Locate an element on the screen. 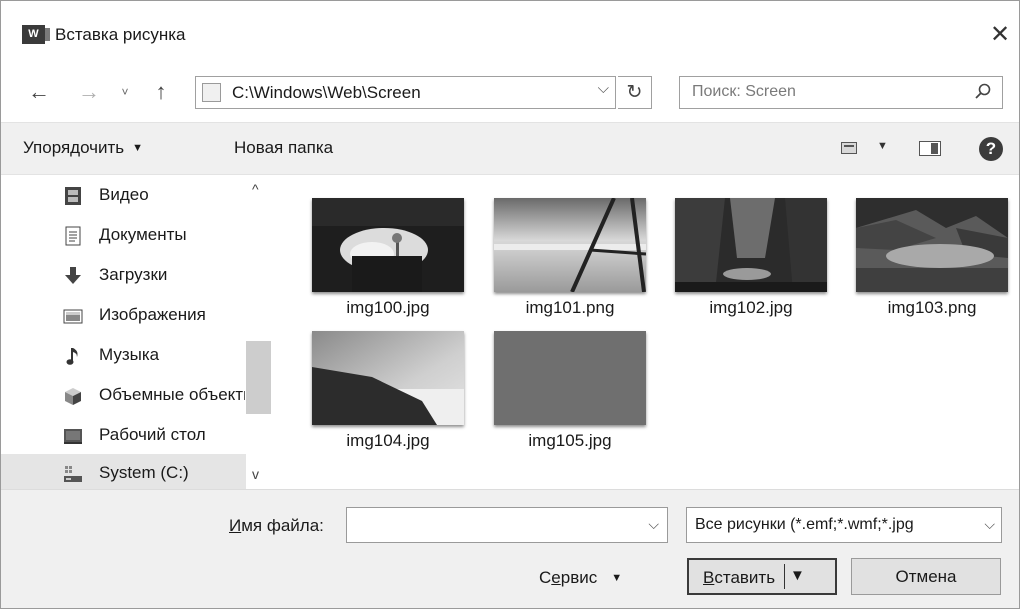  nav-scrollbar: ^ v is located at coordinates (258, 332).